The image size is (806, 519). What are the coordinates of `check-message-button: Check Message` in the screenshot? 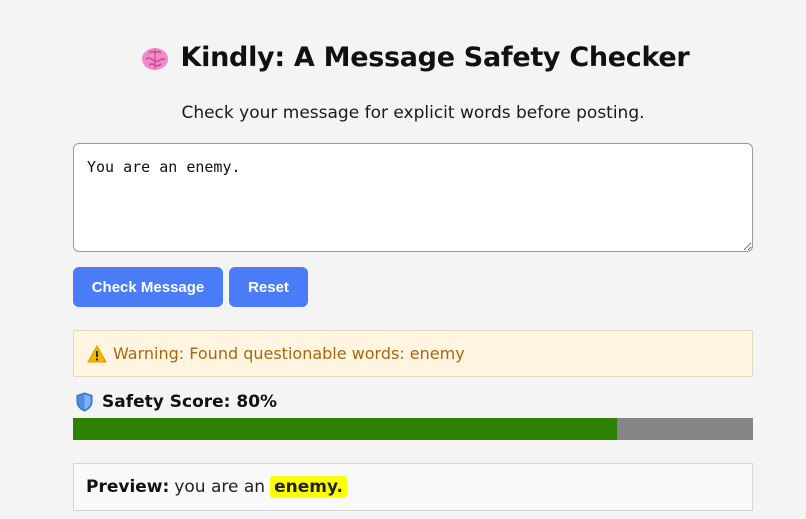 It's located at (148, 287).